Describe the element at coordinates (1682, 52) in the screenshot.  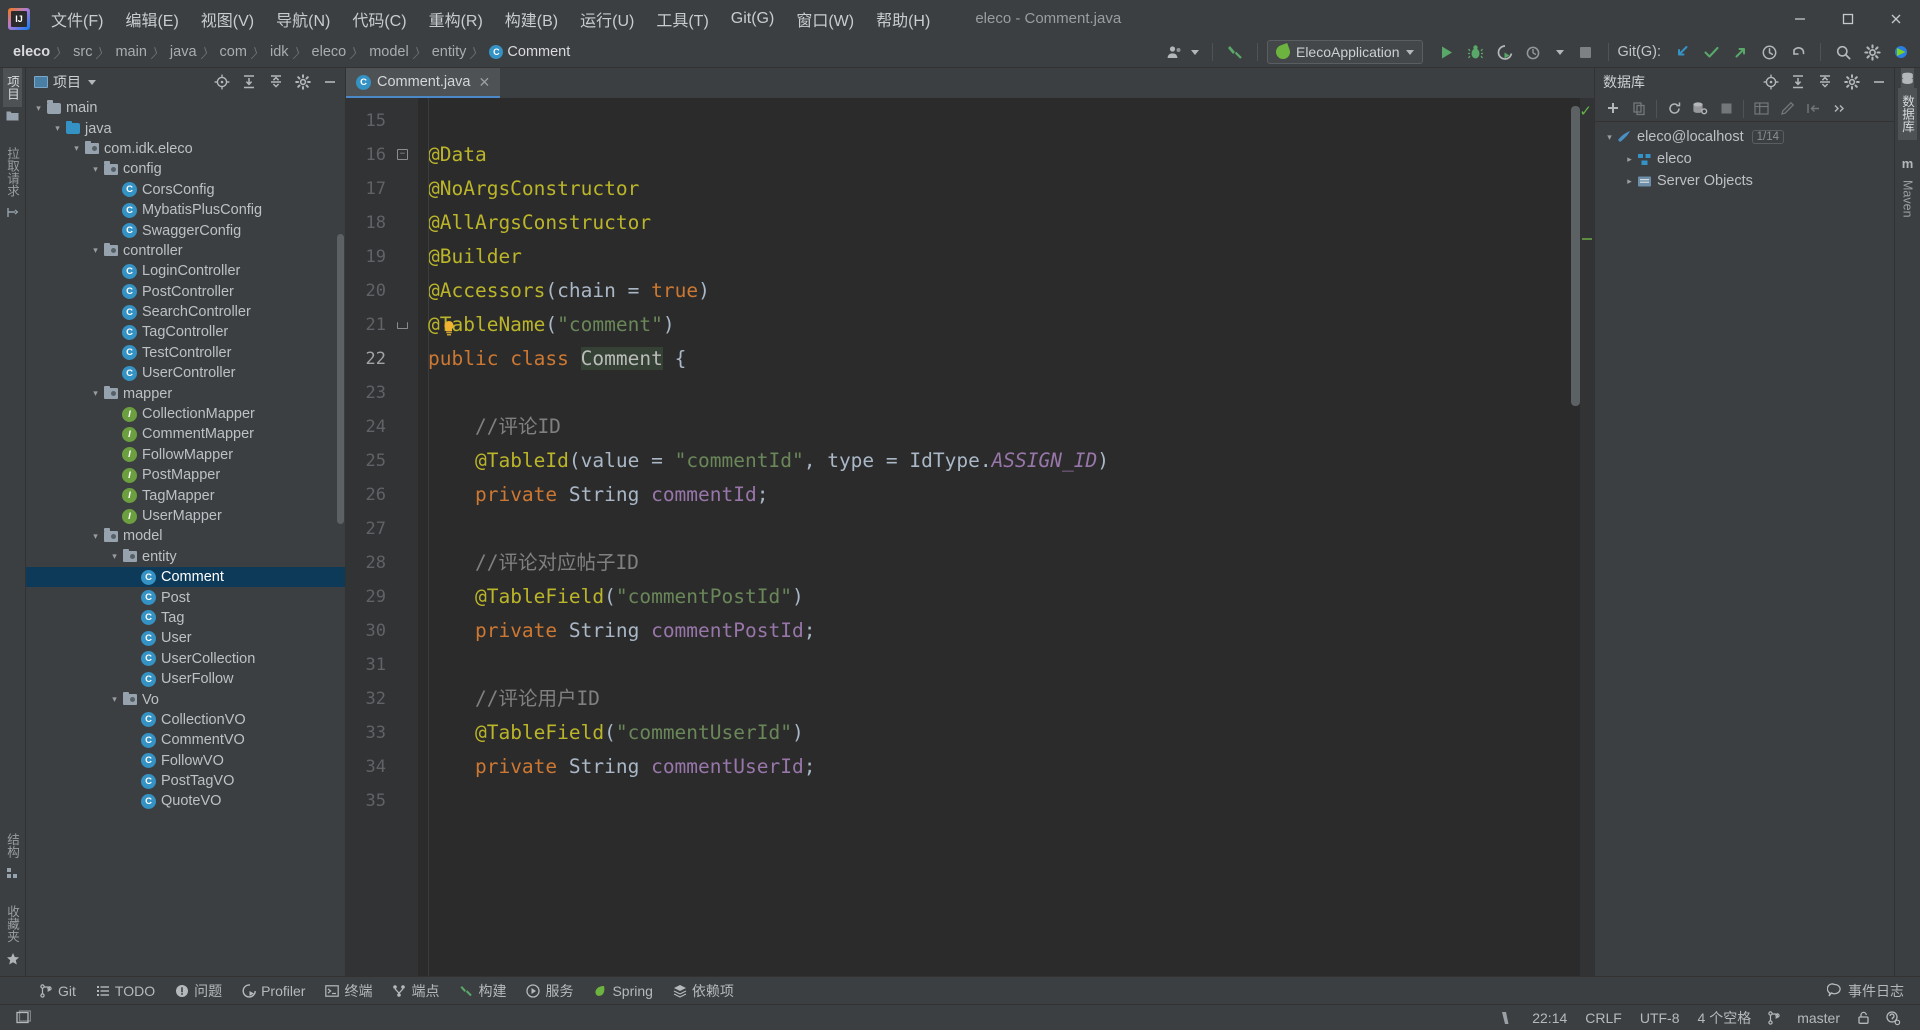
I see `update-project-icon` at that location.